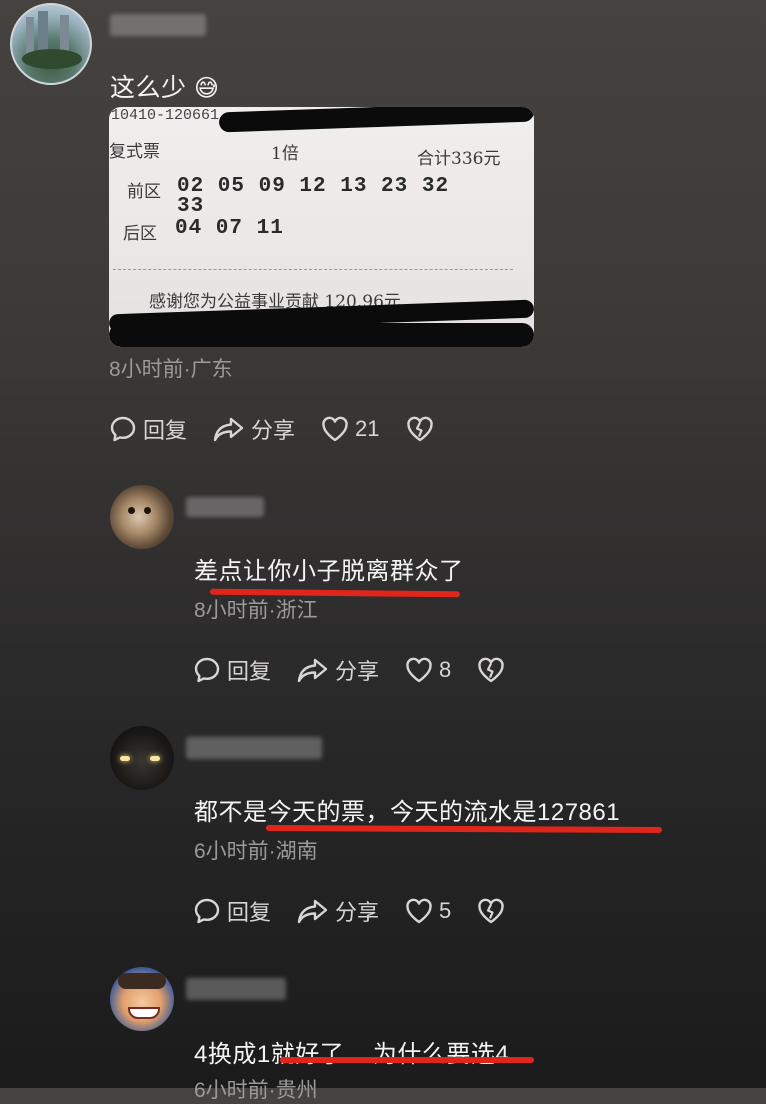 The height and width of the screenshot is (1104, 766). What do you see at coordinates (352, 1054) in the screenshot?
I see `comment-text: 4换成1就好了 为什么要选4` at bounding box center [352, 1054].